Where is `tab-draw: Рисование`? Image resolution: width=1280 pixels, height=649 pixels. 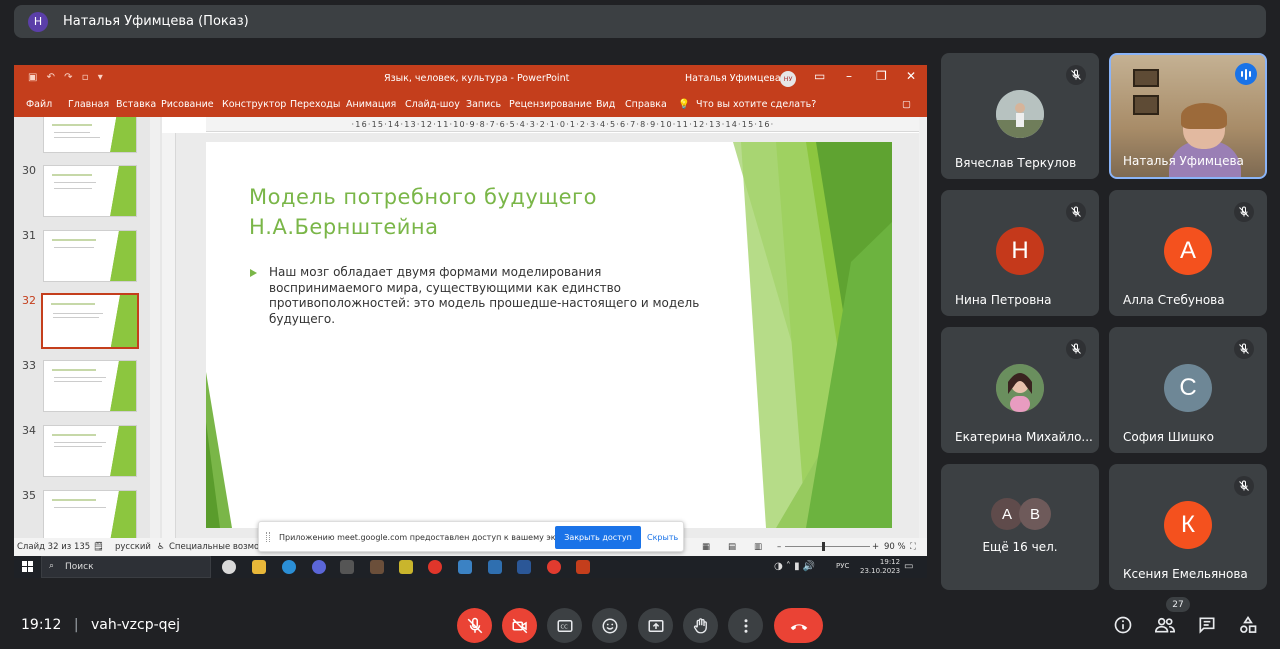
tab-draw: Рисование is located at coordinates (187, 104).